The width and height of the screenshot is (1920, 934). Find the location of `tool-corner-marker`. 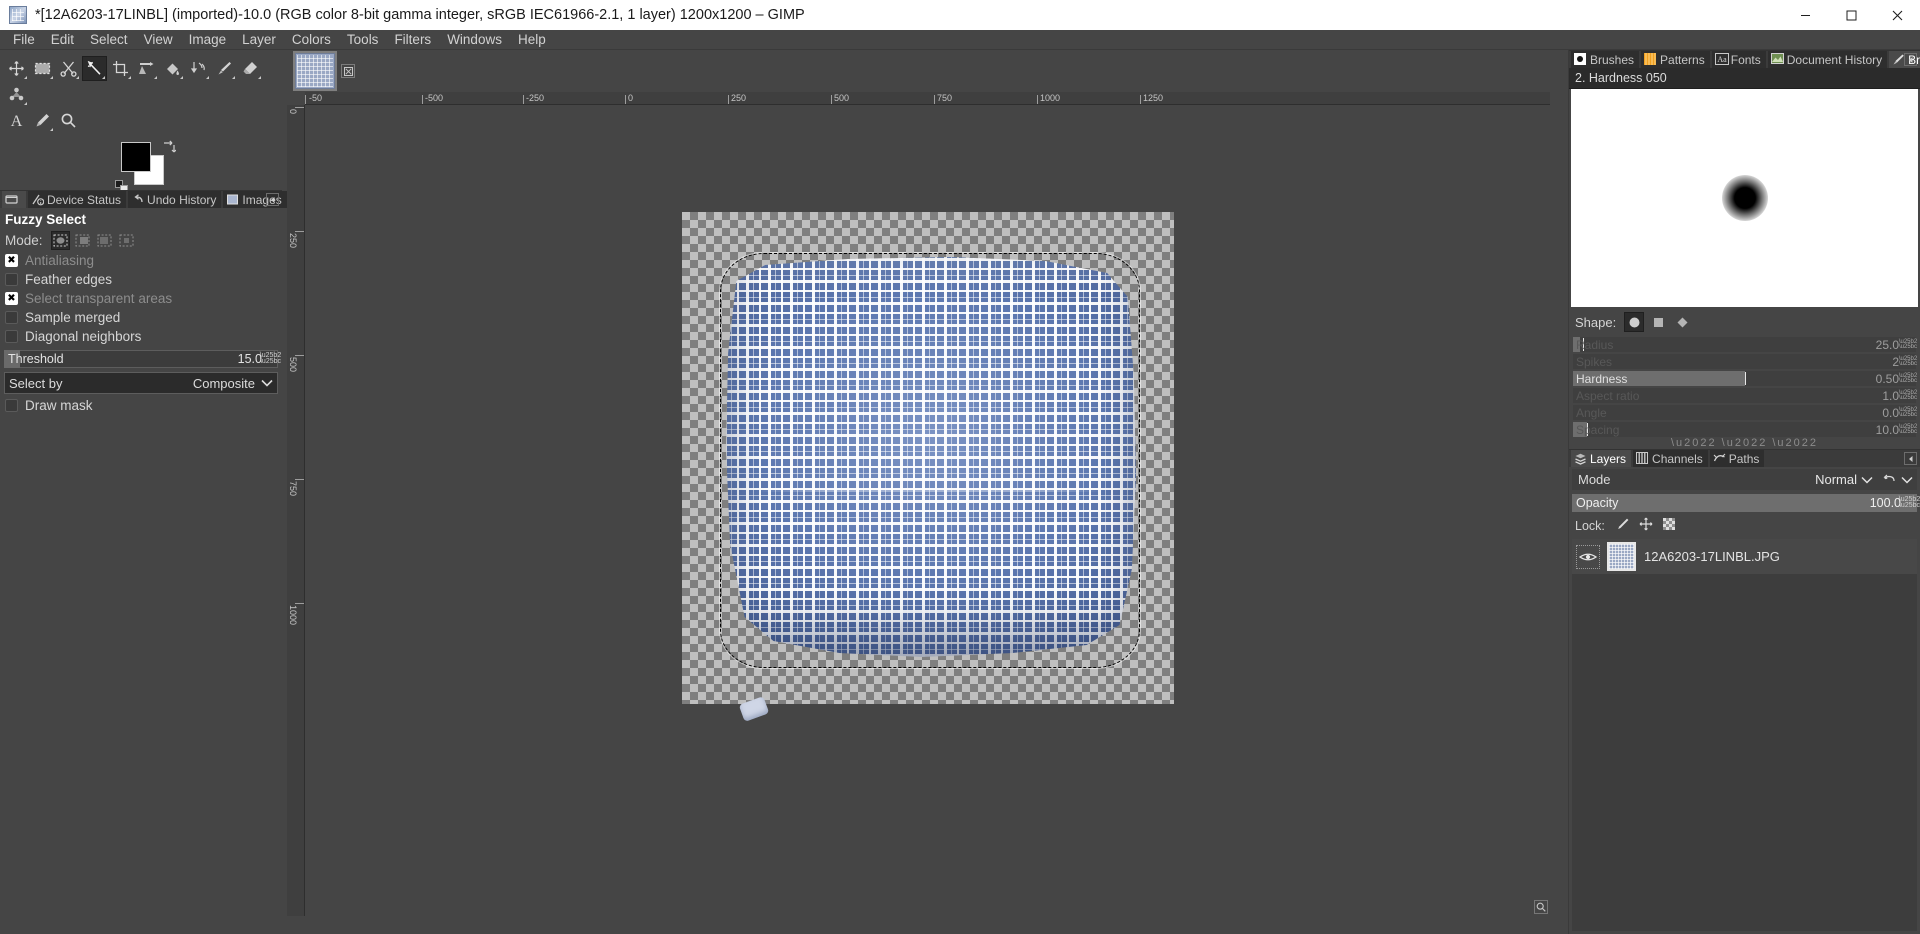

tool-corner-marker is located at coordinates (103, 77).